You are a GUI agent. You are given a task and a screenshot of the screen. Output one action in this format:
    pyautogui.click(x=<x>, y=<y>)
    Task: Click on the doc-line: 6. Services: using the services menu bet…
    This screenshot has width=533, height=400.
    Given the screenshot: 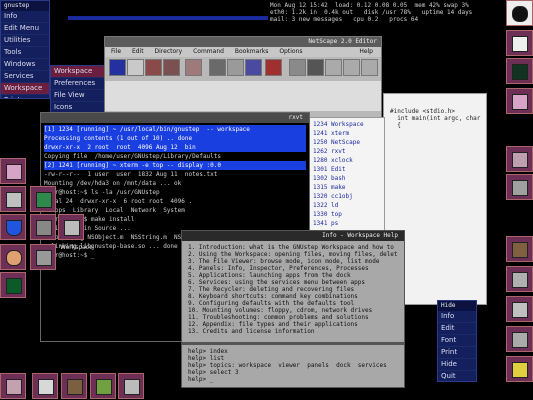 What is the action you would take?
    pyautogui.click(x=277, y=282)
    